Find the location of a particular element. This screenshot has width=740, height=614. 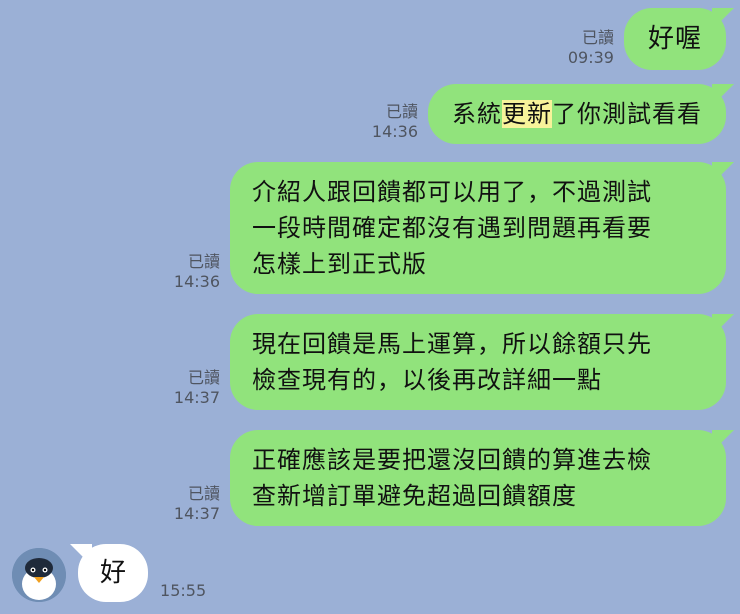

message-text-part: 系統 is located at coordinates (477, 114).